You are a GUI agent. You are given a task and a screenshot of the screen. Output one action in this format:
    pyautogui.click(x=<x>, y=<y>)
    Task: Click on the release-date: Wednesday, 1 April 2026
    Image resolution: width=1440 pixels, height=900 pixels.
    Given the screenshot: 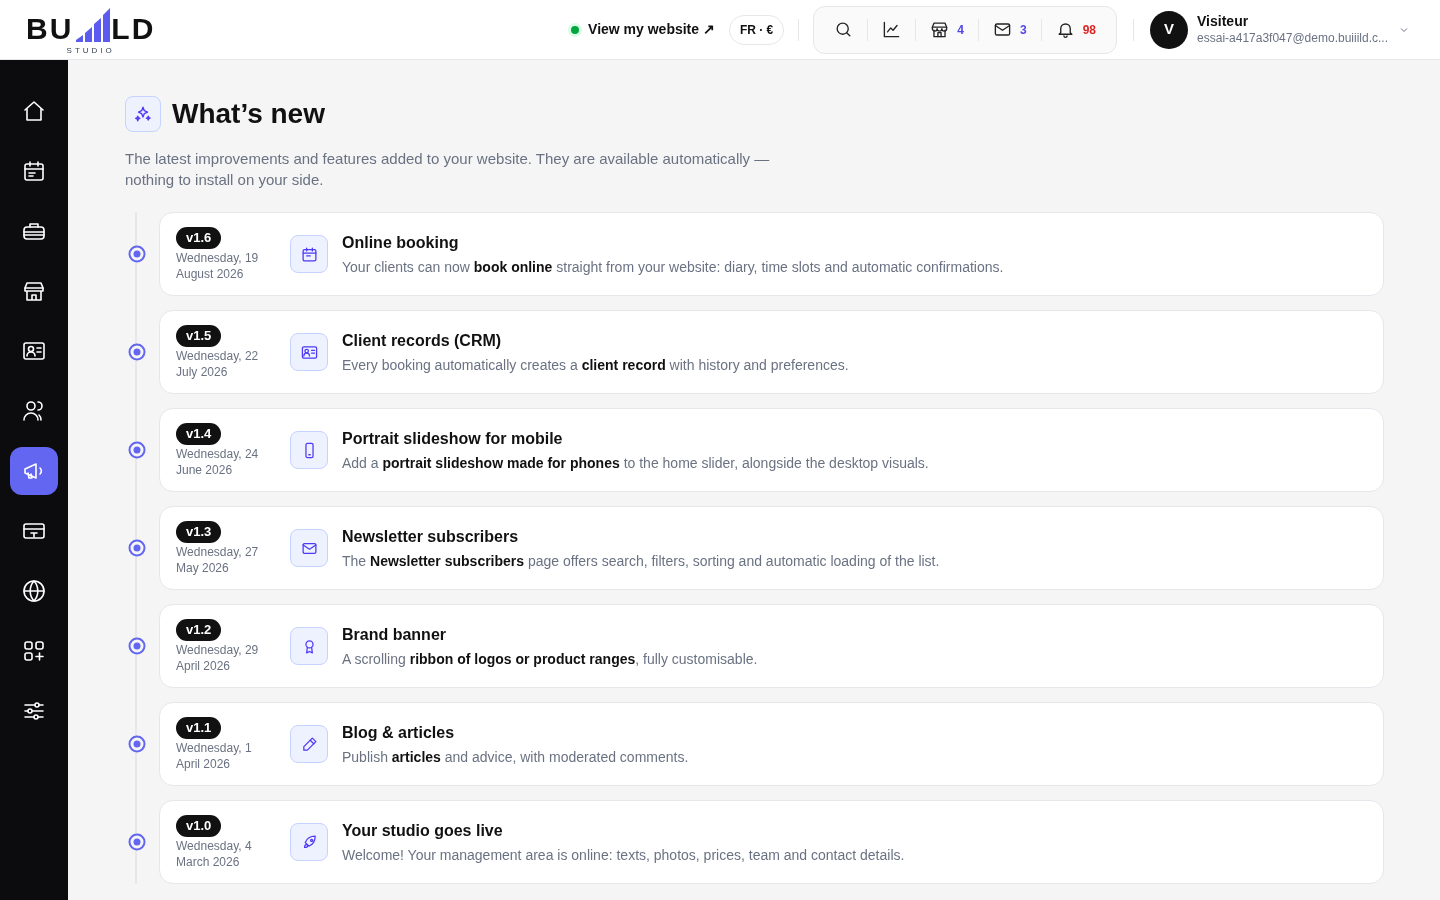 What is the action you would take?
    pyautogui.click(x=214, y=755)
    